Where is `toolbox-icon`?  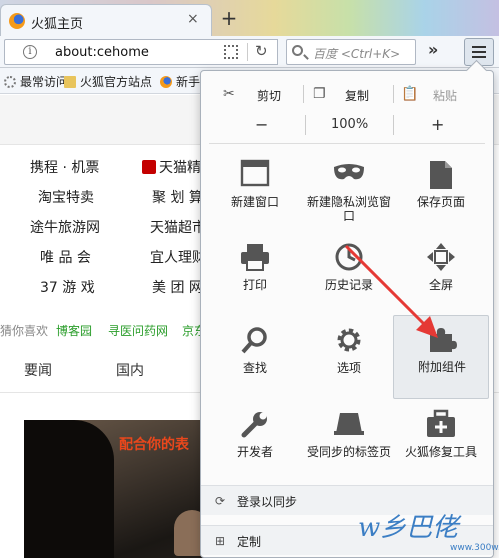
toolbox-icon is located at coordinates (441, 425).